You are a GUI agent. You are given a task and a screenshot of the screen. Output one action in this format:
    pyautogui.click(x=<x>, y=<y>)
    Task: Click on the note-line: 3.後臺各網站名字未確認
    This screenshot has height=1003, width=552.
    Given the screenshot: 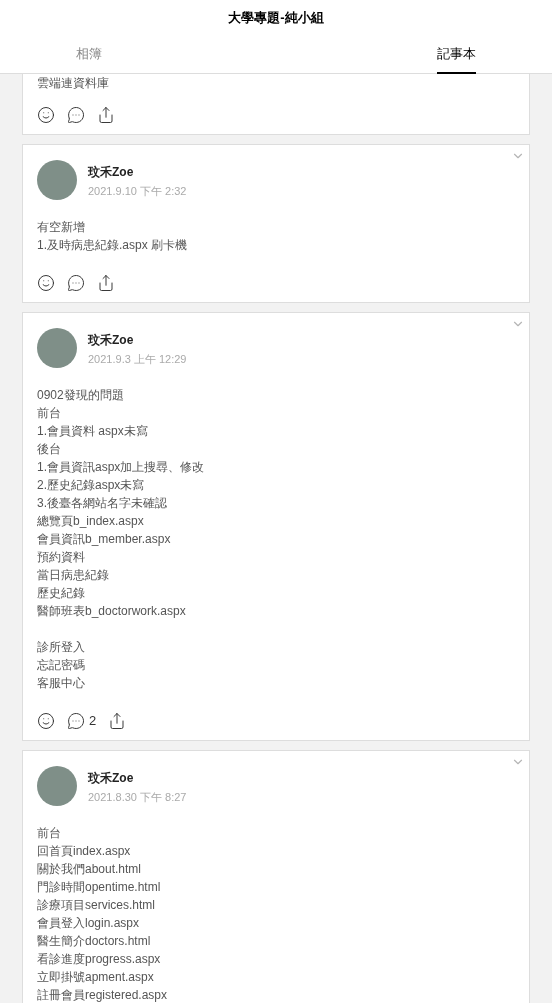 What is the action you would take?
    pyautogui.click(x=102, y=503)
    